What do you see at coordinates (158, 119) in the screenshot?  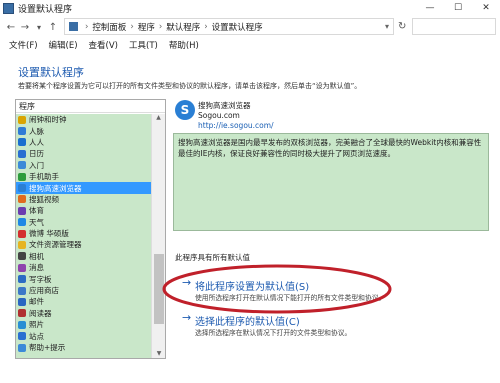 I see `scroll-up-icon: ▲` at bounding box center [158, 119].